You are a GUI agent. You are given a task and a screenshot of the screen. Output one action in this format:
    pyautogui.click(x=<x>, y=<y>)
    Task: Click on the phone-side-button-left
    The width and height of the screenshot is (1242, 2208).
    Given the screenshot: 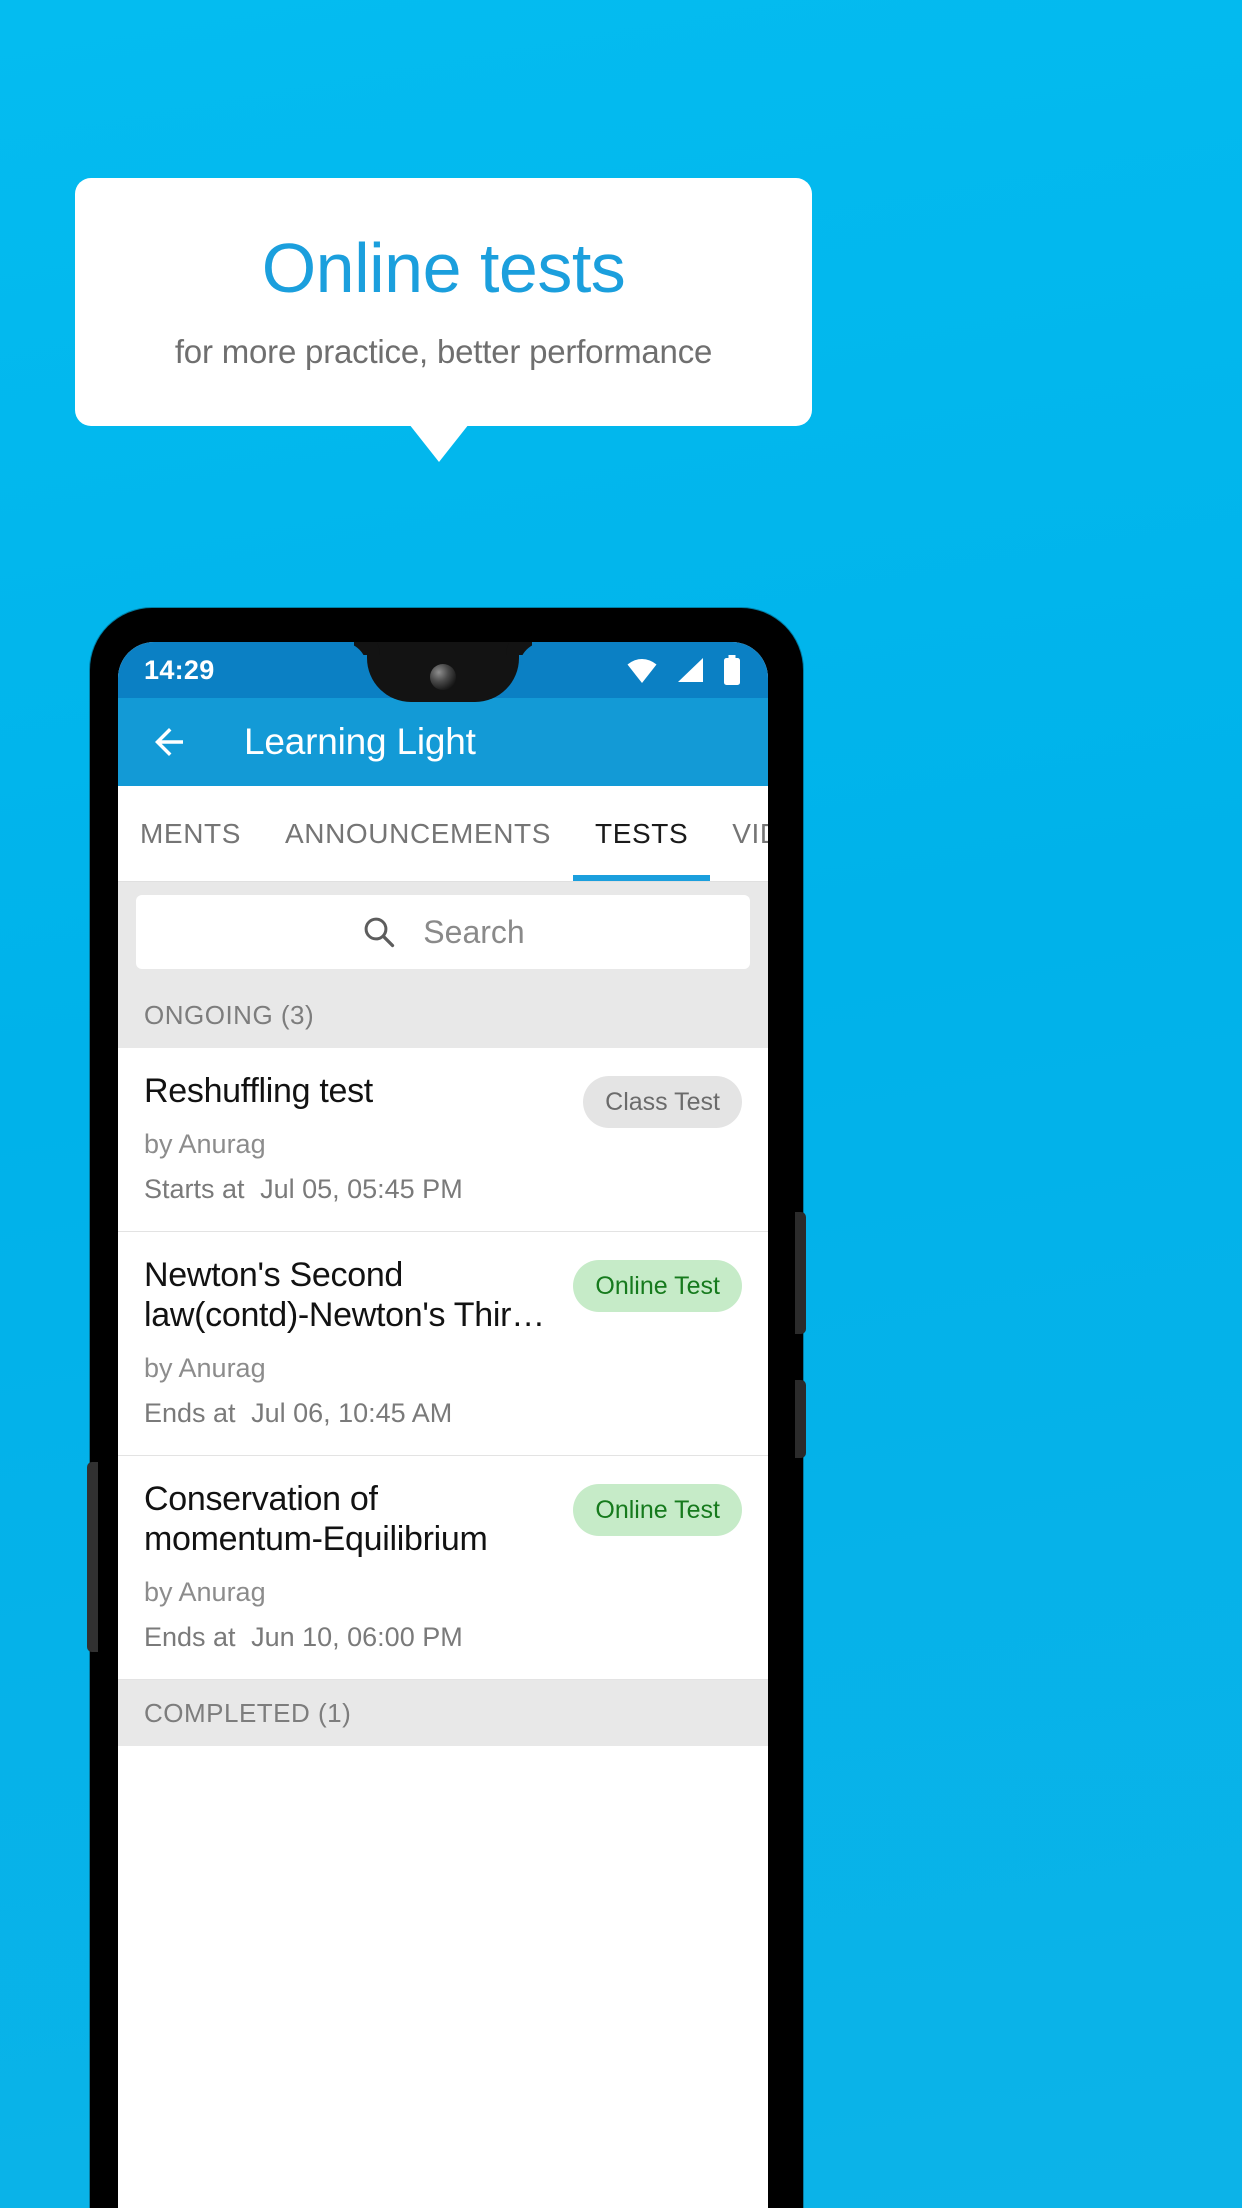 What is the action you would take?
    pyautogui.click(x=92, y=1557)
    